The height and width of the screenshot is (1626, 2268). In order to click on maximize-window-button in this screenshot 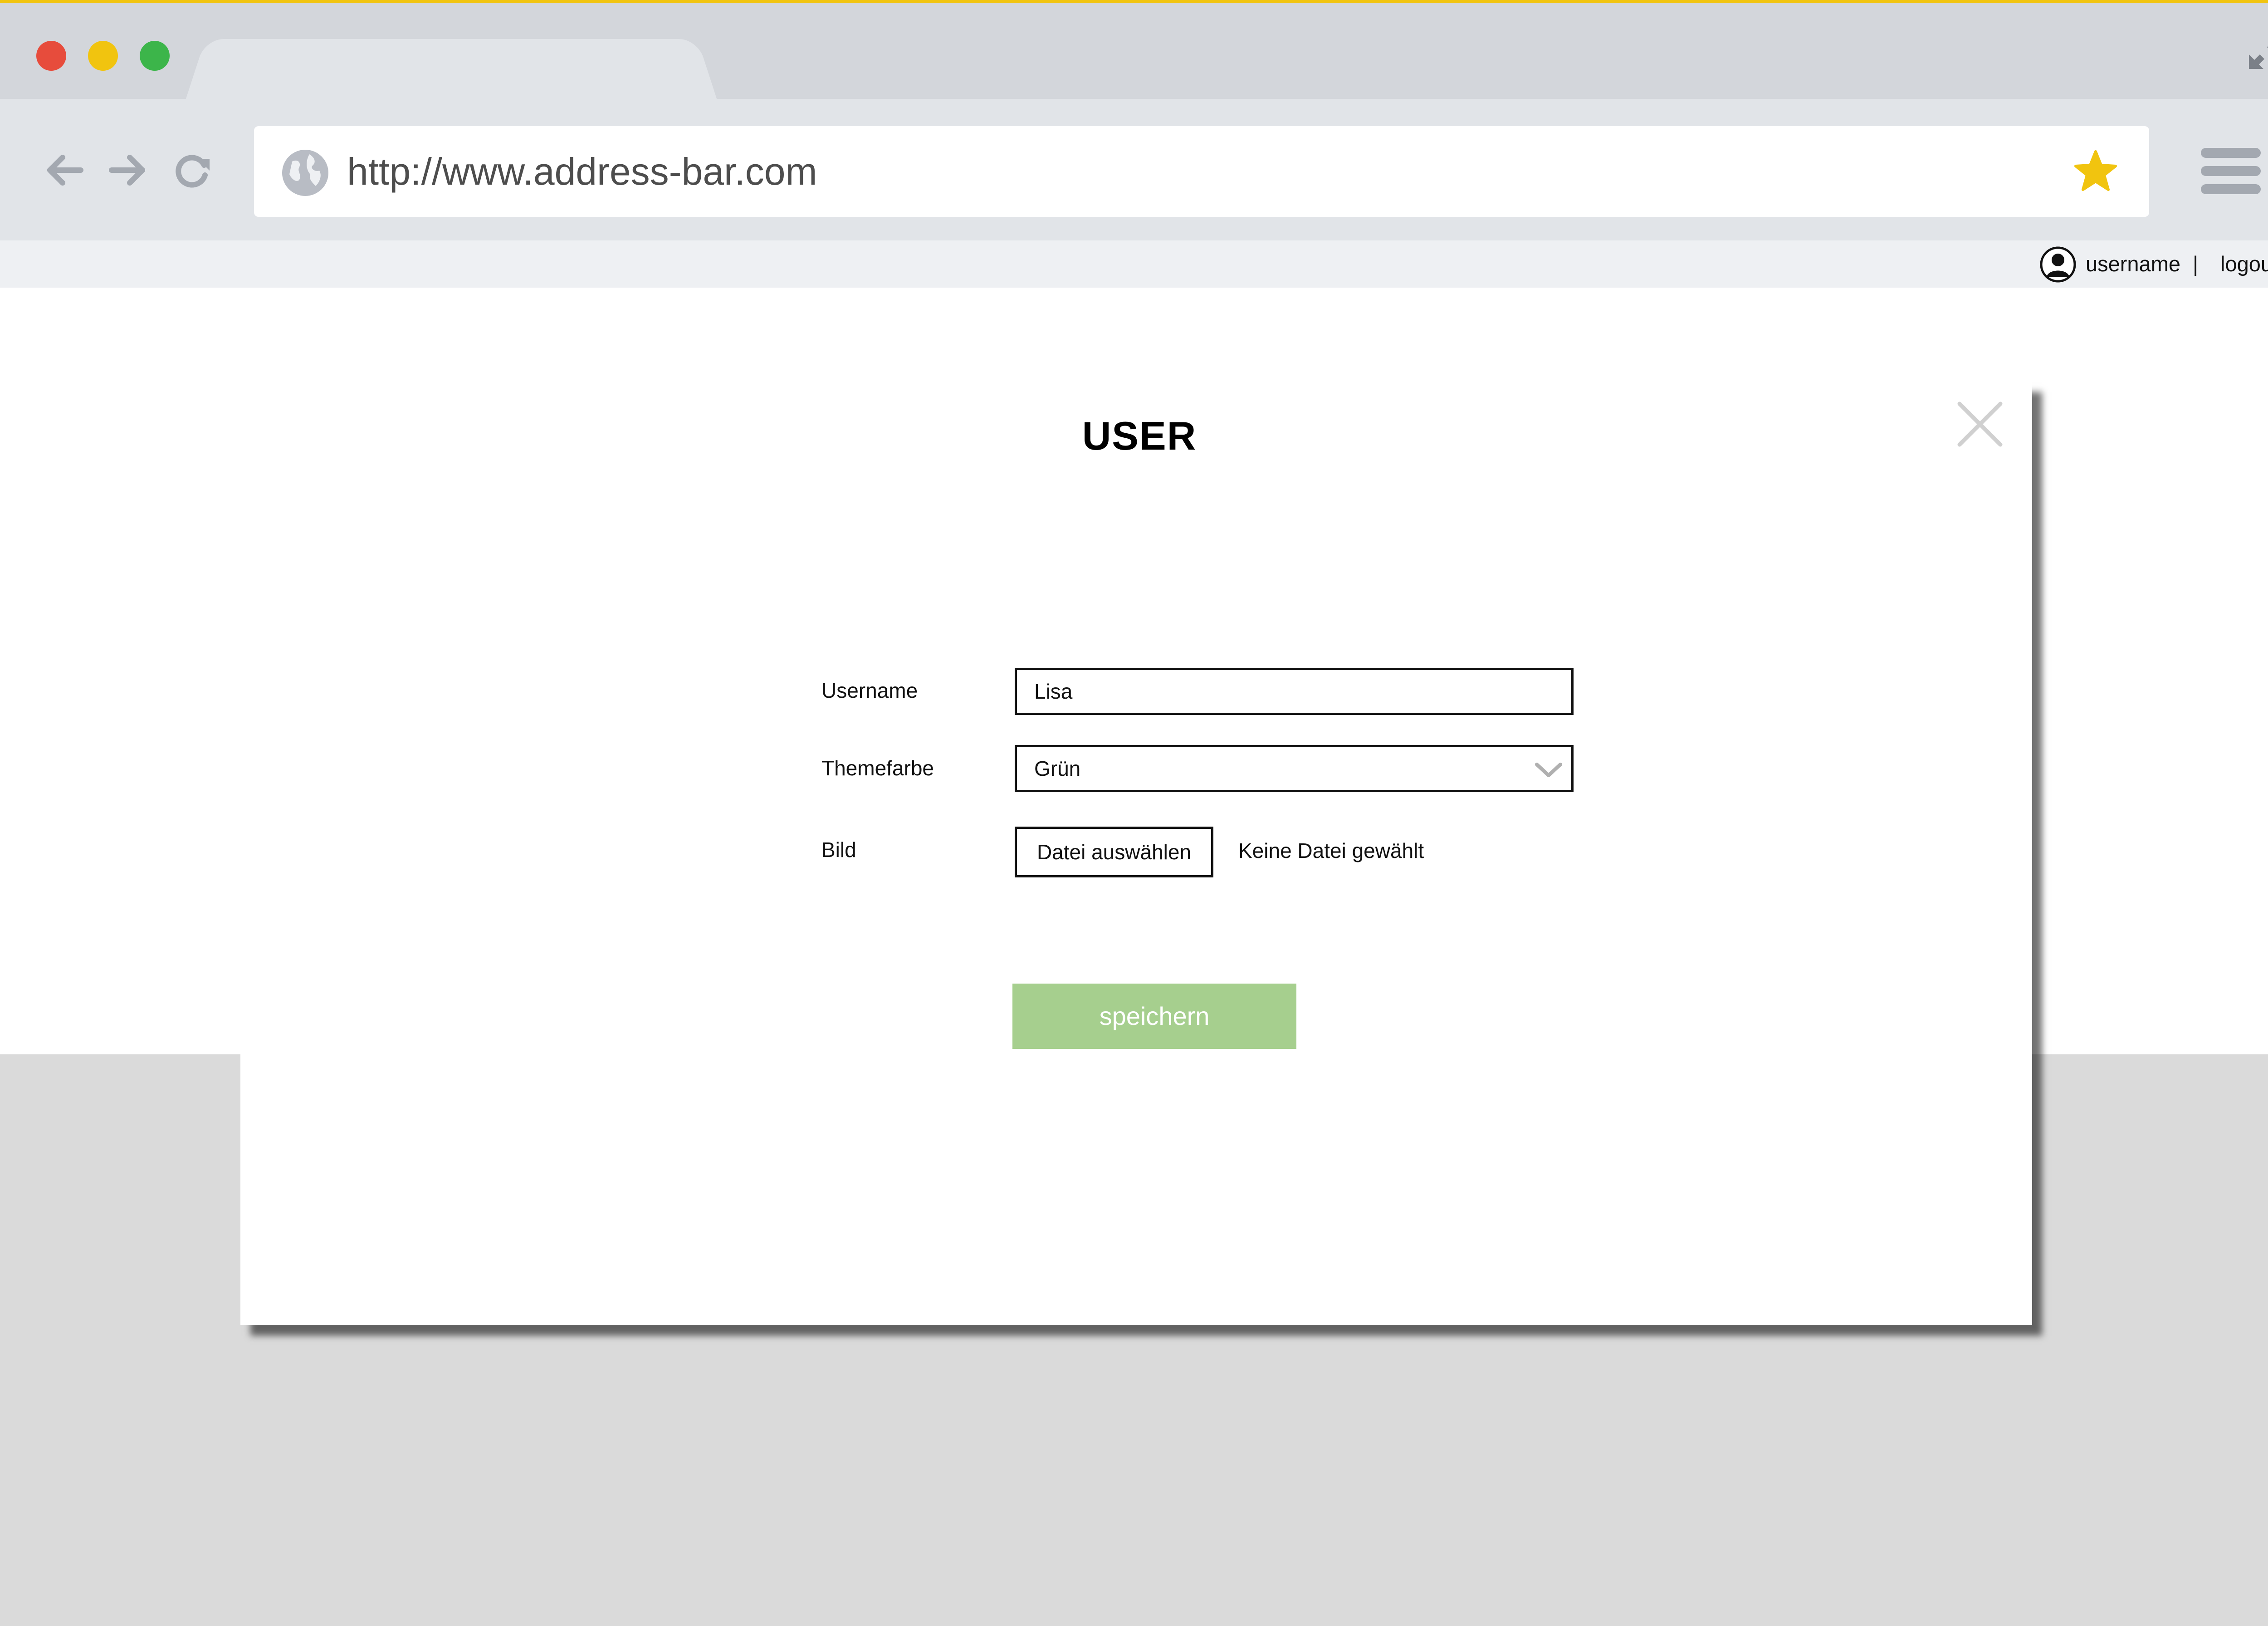, I will do `click(155, 56)`.